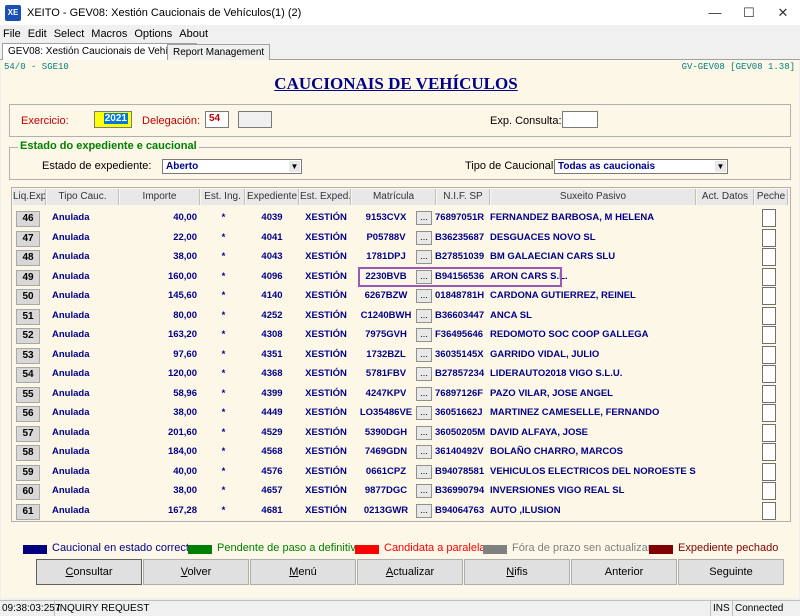 This screenshot has height=616, width=800. Describe the element at coordinates (28, 492) in the screenshot. I see `row-number-button: 60` at that location.